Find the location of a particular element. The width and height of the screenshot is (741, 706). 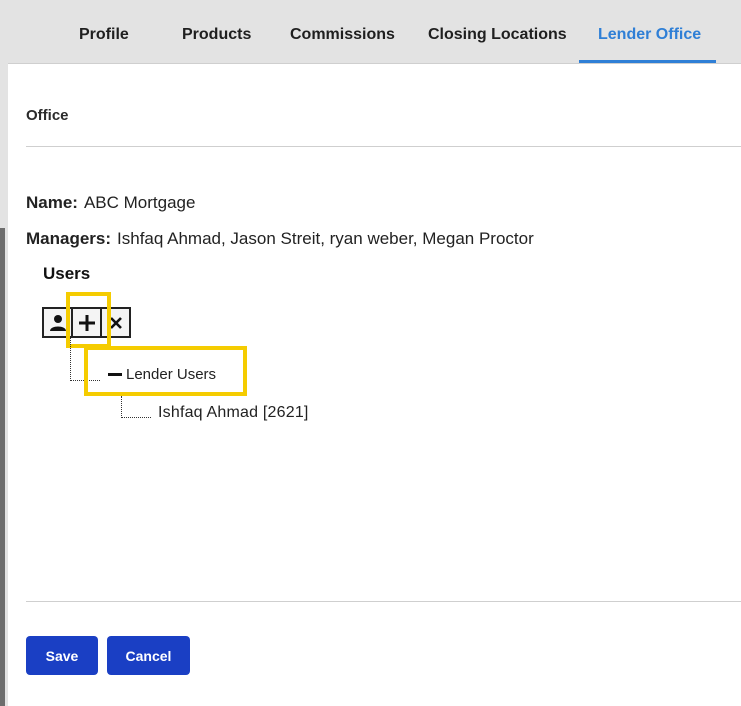

users-toolbar is located at coordinates (86, 322).